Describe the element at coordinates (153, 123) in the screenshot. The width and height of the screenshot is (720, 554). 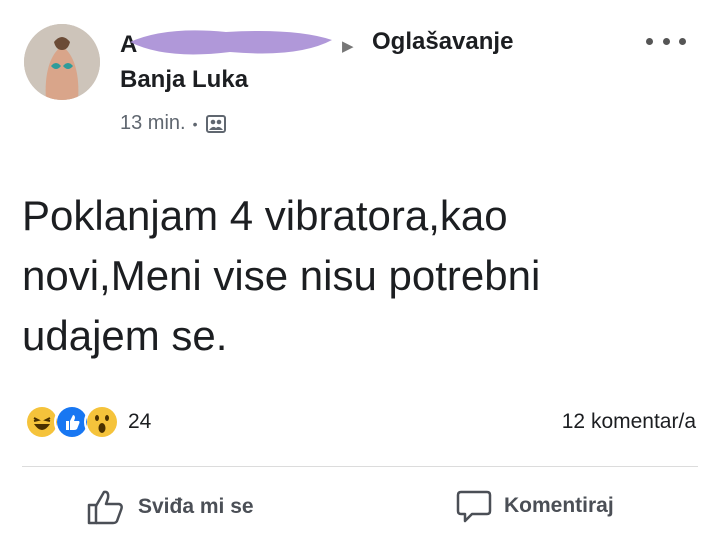
I see `post-time: 13 min.` at that location.